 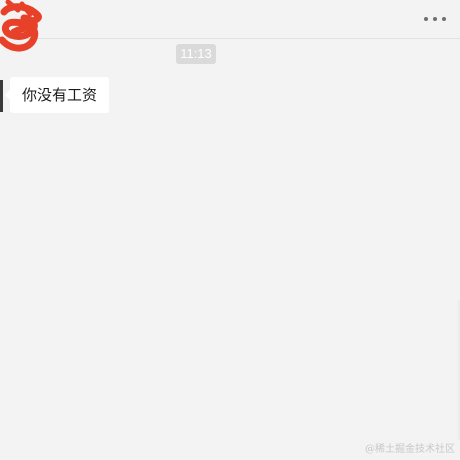 I want to click on message-timestamp: 11:13, so click(x=196, y=54).